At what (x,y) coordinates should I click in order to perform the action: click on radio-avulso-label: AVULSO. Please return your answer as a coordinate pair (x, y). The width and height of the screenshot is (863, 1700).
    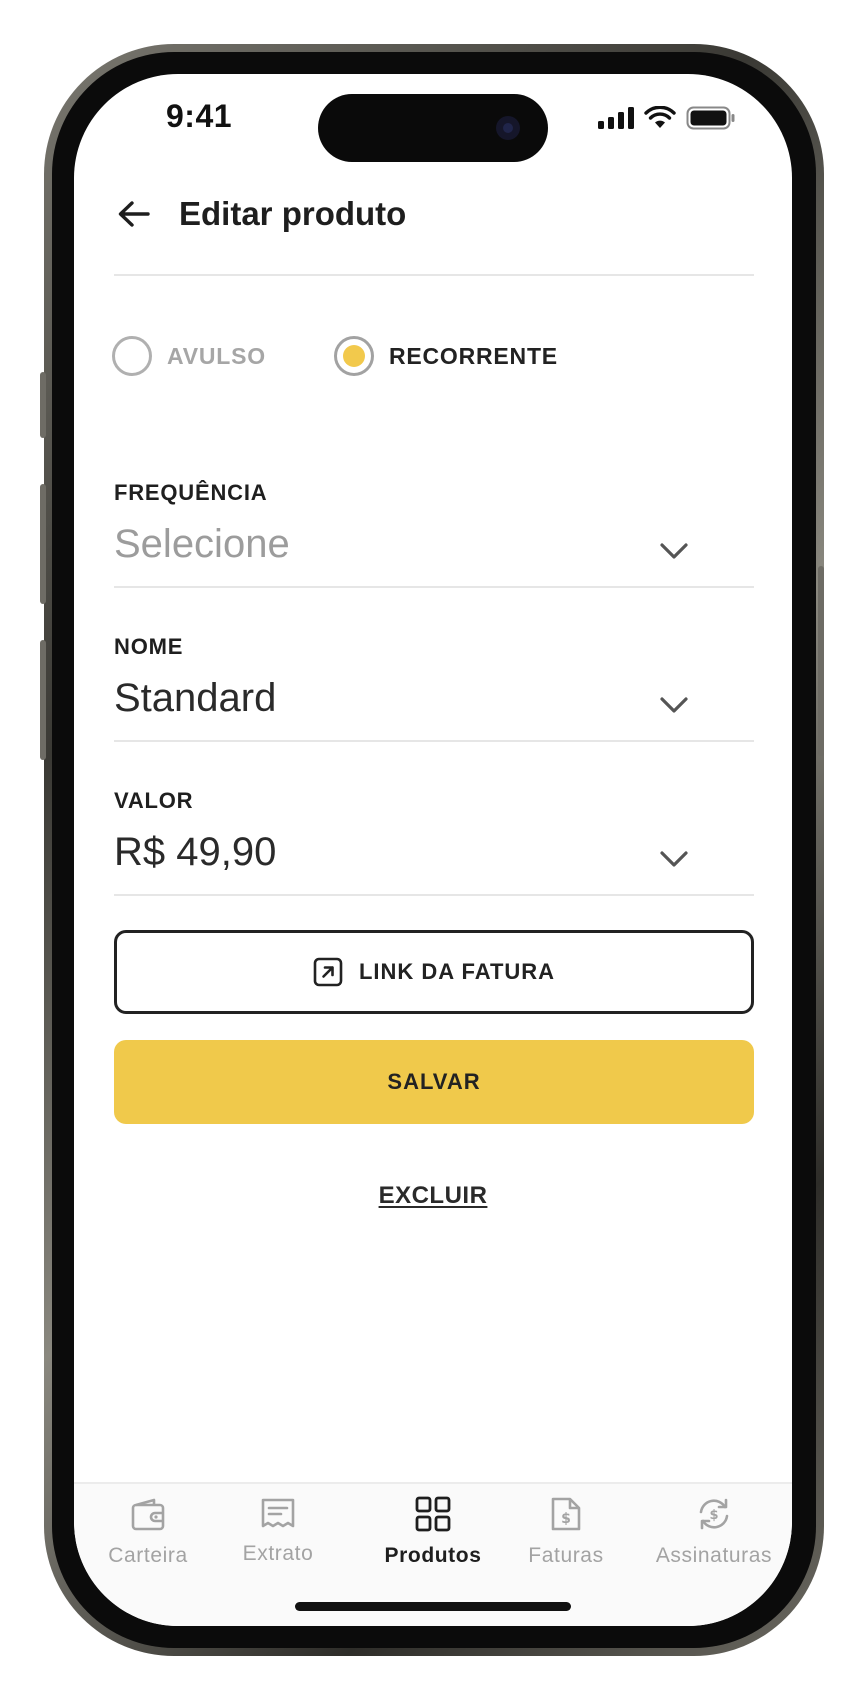
    Looking at the image, I should click on (216, 355).